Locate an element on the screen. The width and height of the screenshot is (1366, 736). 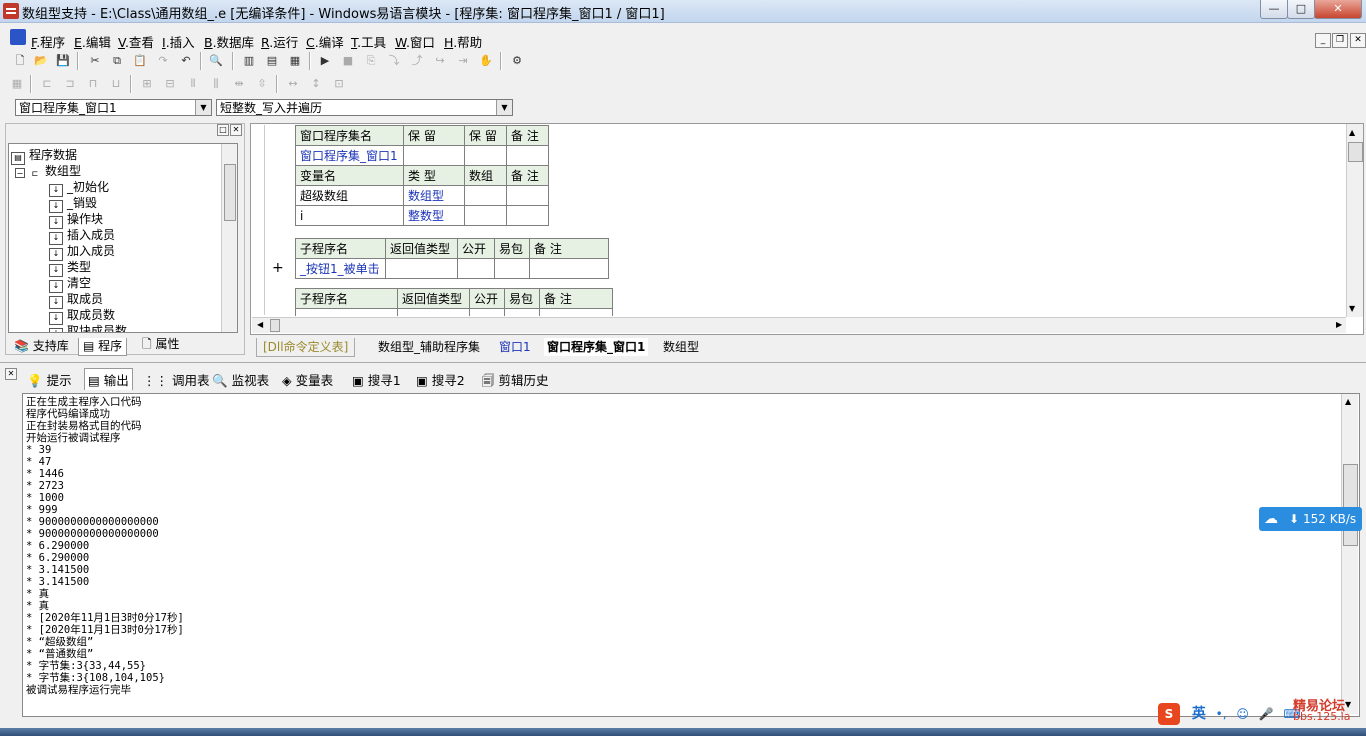
cut-icon: ✂ is located at coordinates (95, 61).